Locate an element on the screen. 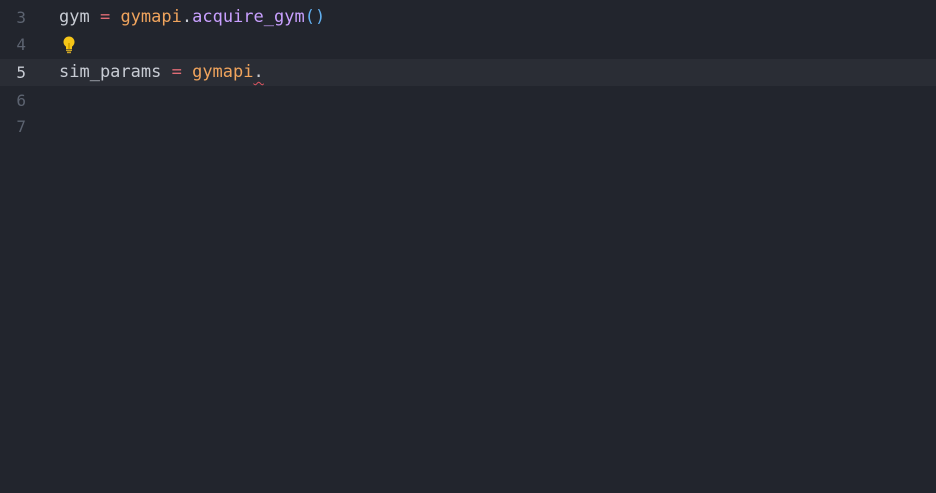 This screenshot has width=936, height=493. line-number: 5 is located at coordinates (21, 72).